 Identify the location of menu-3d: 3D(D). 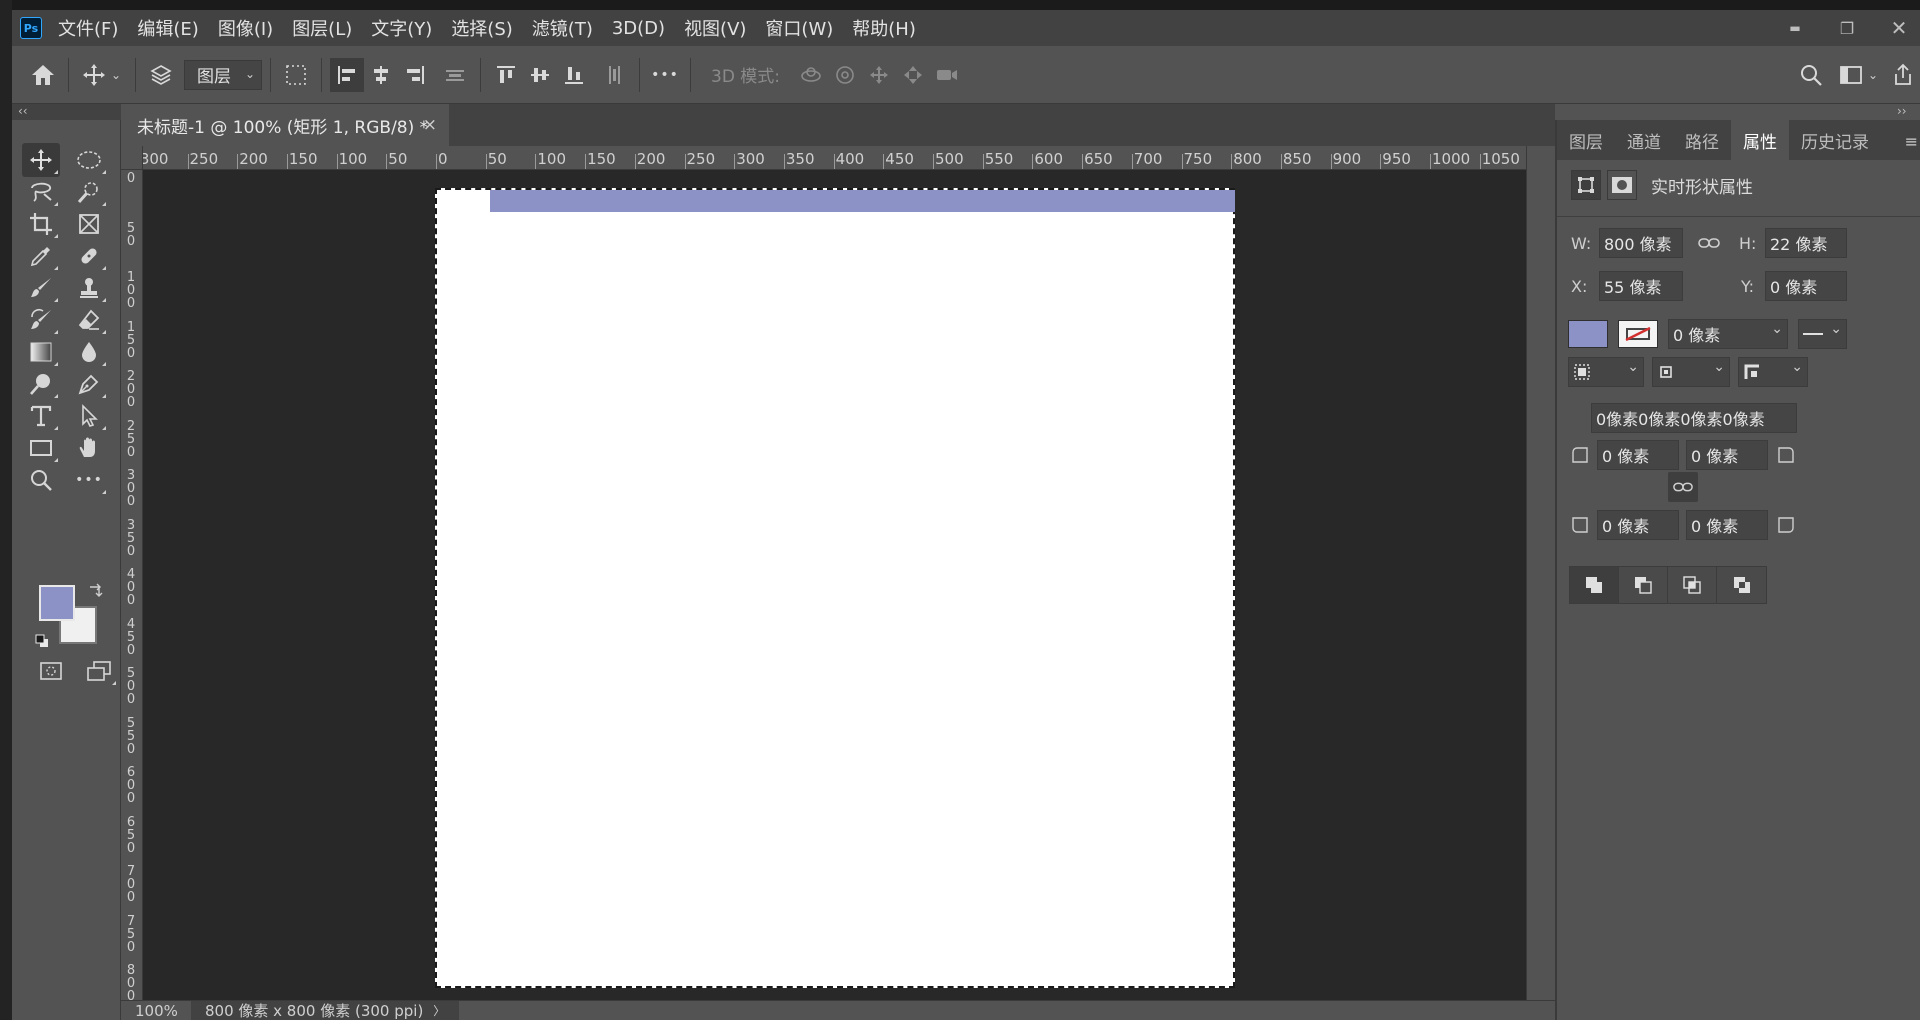
(638, 28).